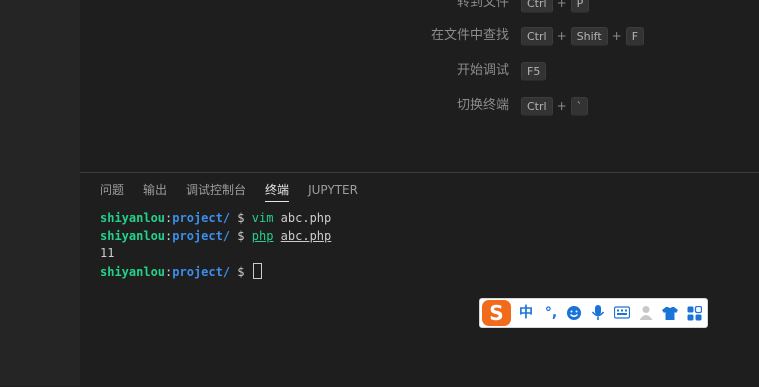 Image resolution: width=759 pixels, height=387 pixels. What do you see at coordinates (155, 192) in the screenshot?
I see `tab-output: 输出` at bounding box center [155, 192].